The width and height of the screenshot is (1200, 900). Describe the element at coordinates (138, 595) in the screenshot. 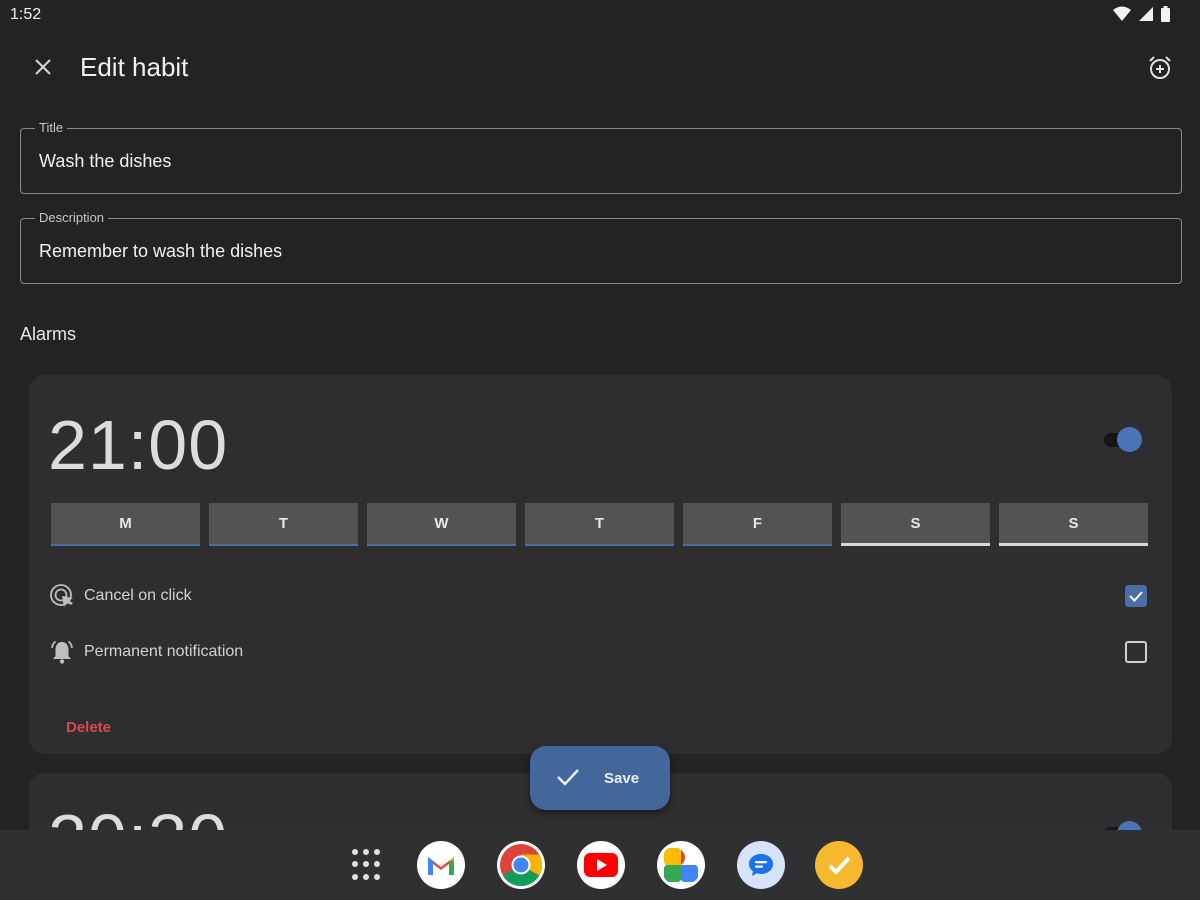

I see `option-label: Cancel on click` at that location.